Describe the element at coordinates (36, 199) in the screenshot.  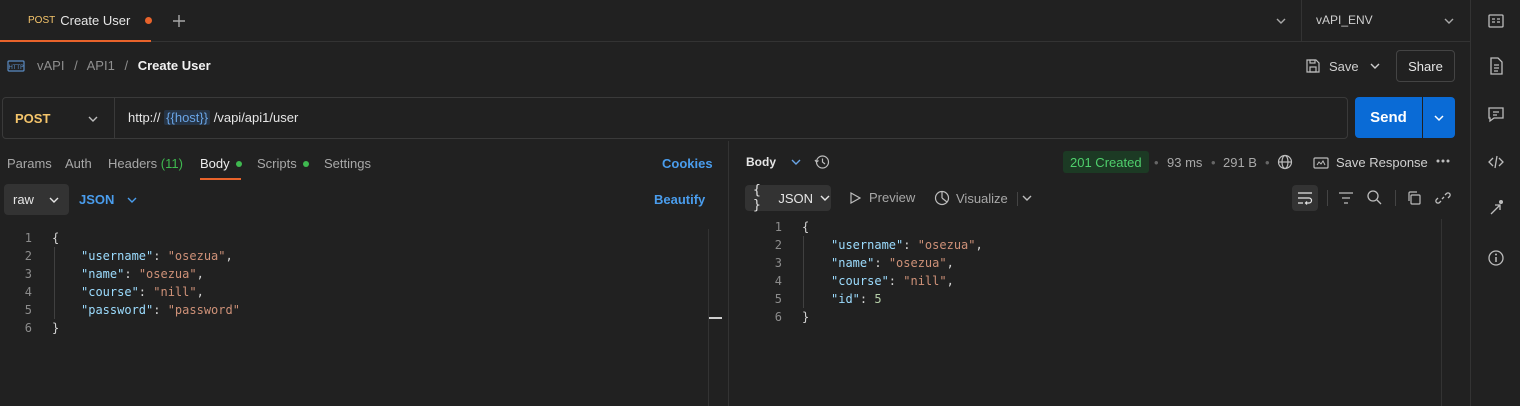
I see `body-mode-select: raw` at that location.